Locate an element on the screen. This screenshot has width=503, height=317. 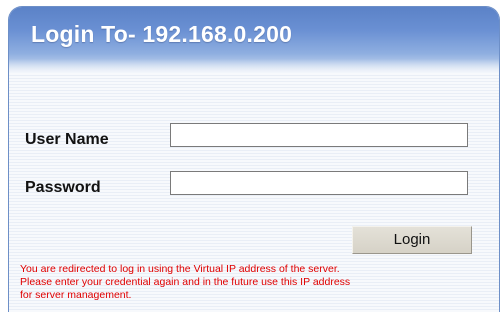
dialog-title: Login To- 192.168.0.200 is located at coordinates (162, 34).